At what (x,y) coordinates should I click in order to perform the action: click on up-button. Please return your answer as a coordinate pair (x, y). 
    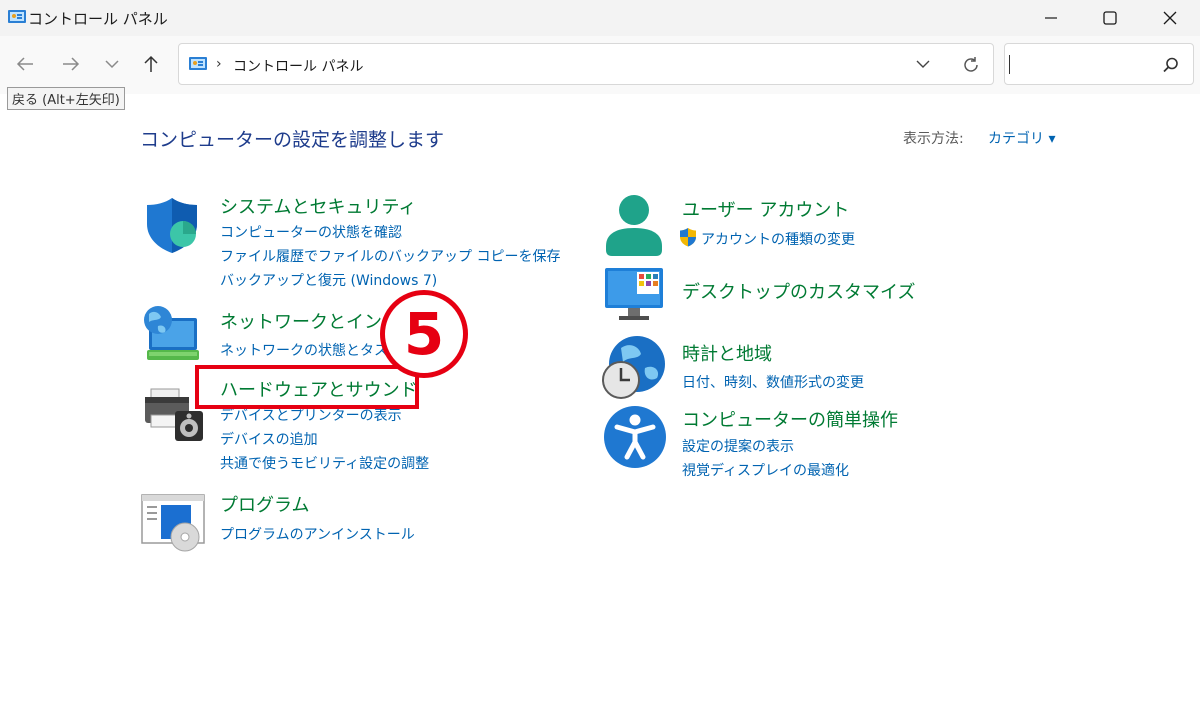
    Looking at the image, I should click on (151, 64).